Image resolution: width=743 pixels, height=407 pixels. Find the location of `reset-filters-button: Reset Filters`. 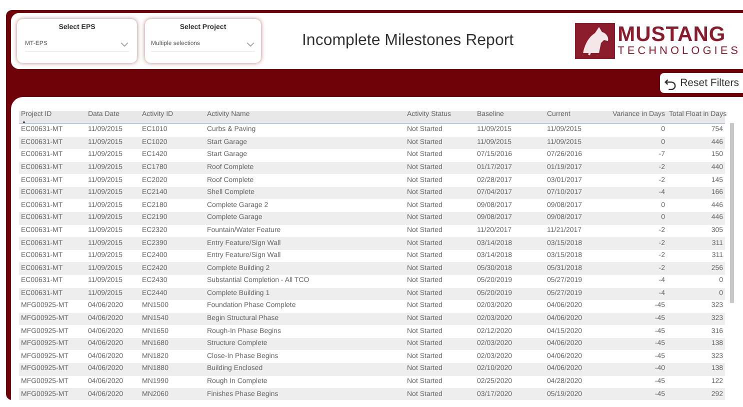

reset-filters-button: Reset Filters is located at coordinates (701, 83).